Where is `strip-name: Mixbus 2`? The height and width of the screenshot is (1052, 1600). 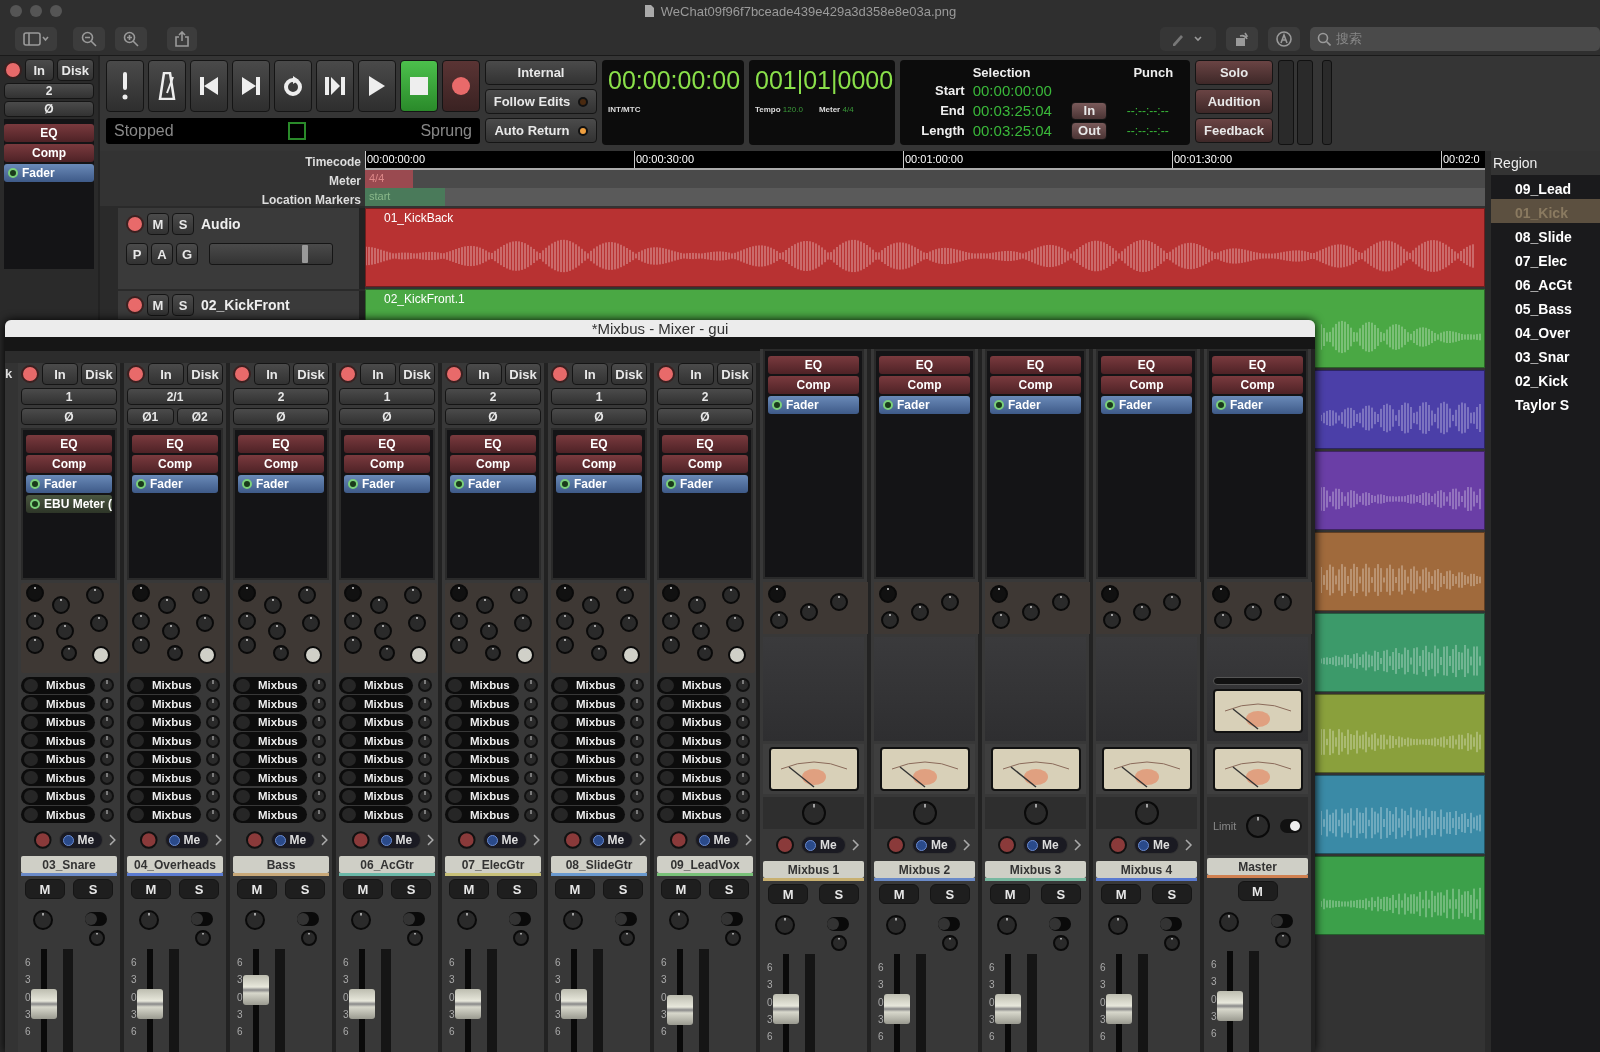
strip-name: Mixbus 2 is located at coordinates (924, 869).